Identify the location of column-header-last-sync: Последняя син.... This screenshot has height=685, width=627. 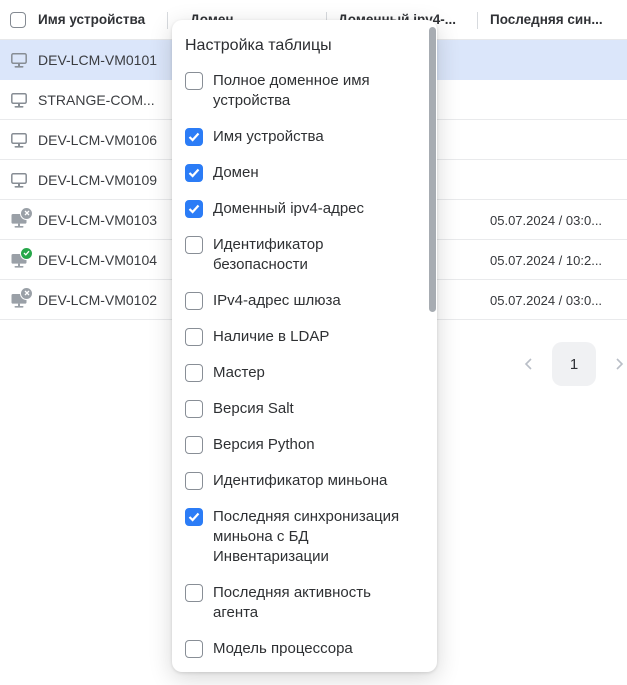
(546, 19).